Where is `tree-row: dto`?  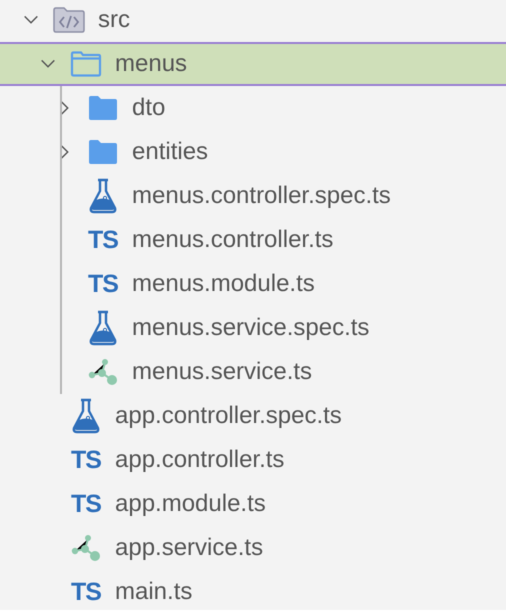 tree-row: dto is located at coordinates (253, 108).